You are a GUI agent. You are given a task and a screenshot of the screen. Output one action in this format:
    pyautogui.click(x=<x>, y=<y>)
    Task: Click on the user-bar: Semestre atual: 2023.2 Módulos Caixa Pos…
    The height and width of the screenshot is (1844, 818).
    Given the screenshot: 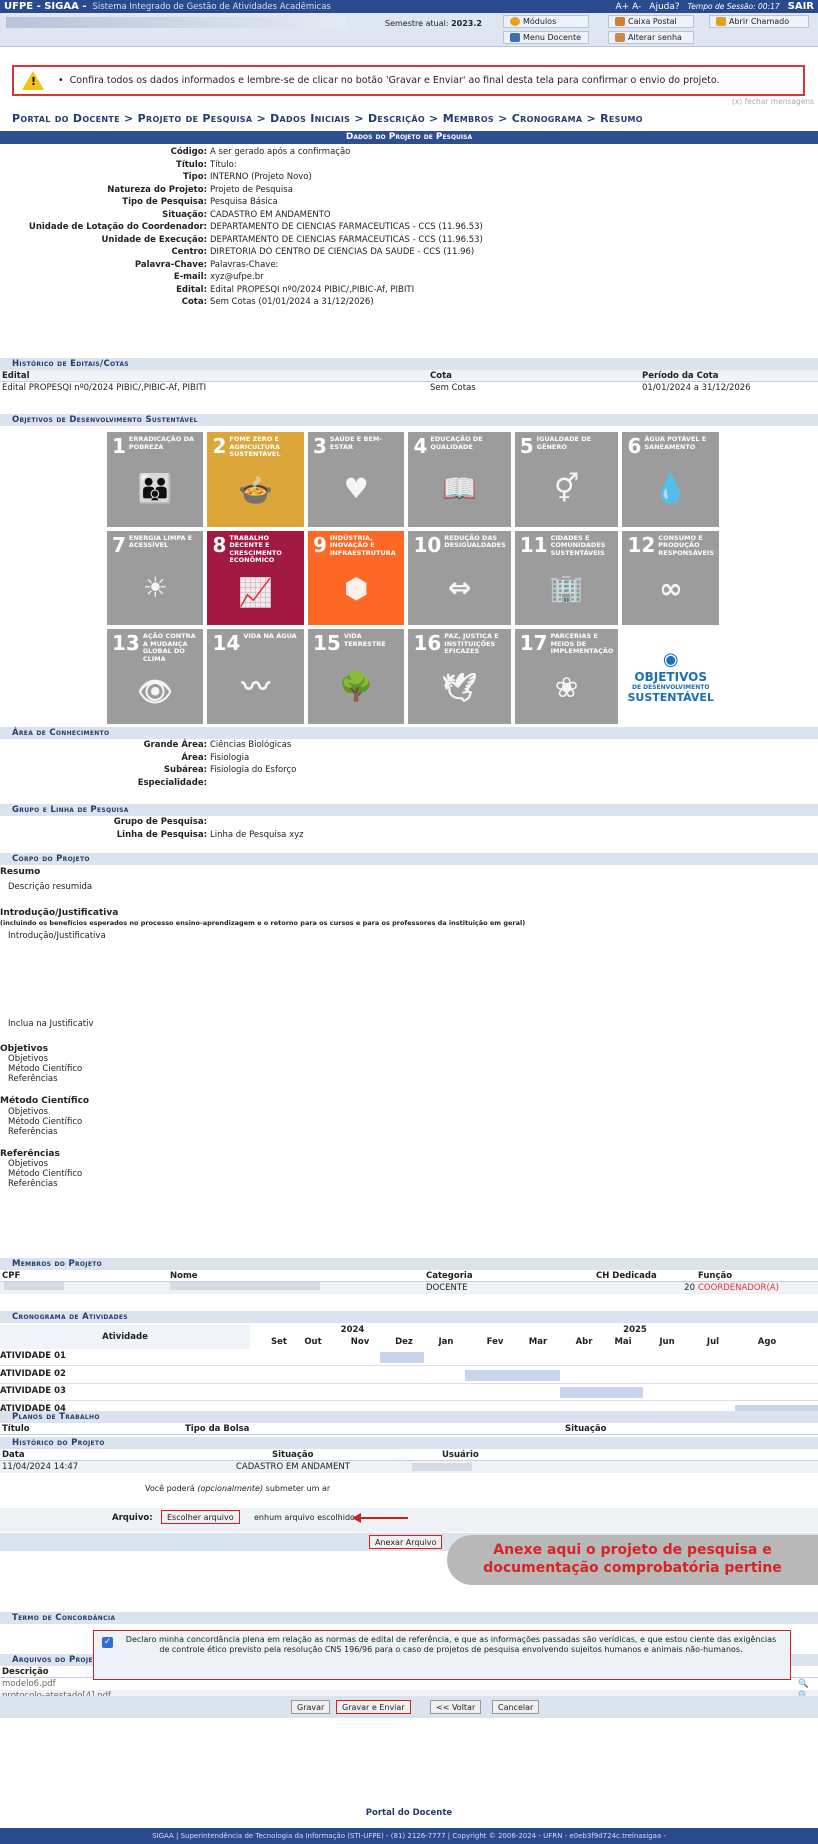 What is the action you would take?
    pyautogui.click(x=409, y=30)
    